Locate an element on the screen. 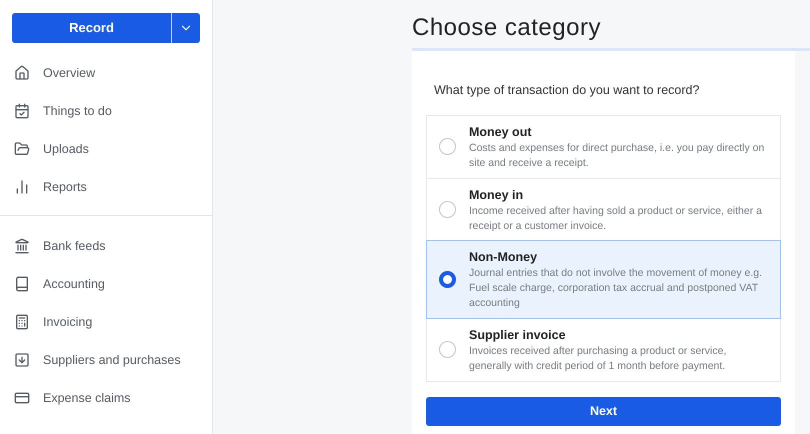 Image resolution: width=810 pixels, height=434 pixels. option-row: Money in Income received after having sold a product or service, either a receipt or a customer invoice. is located at coordinates (603, 209).